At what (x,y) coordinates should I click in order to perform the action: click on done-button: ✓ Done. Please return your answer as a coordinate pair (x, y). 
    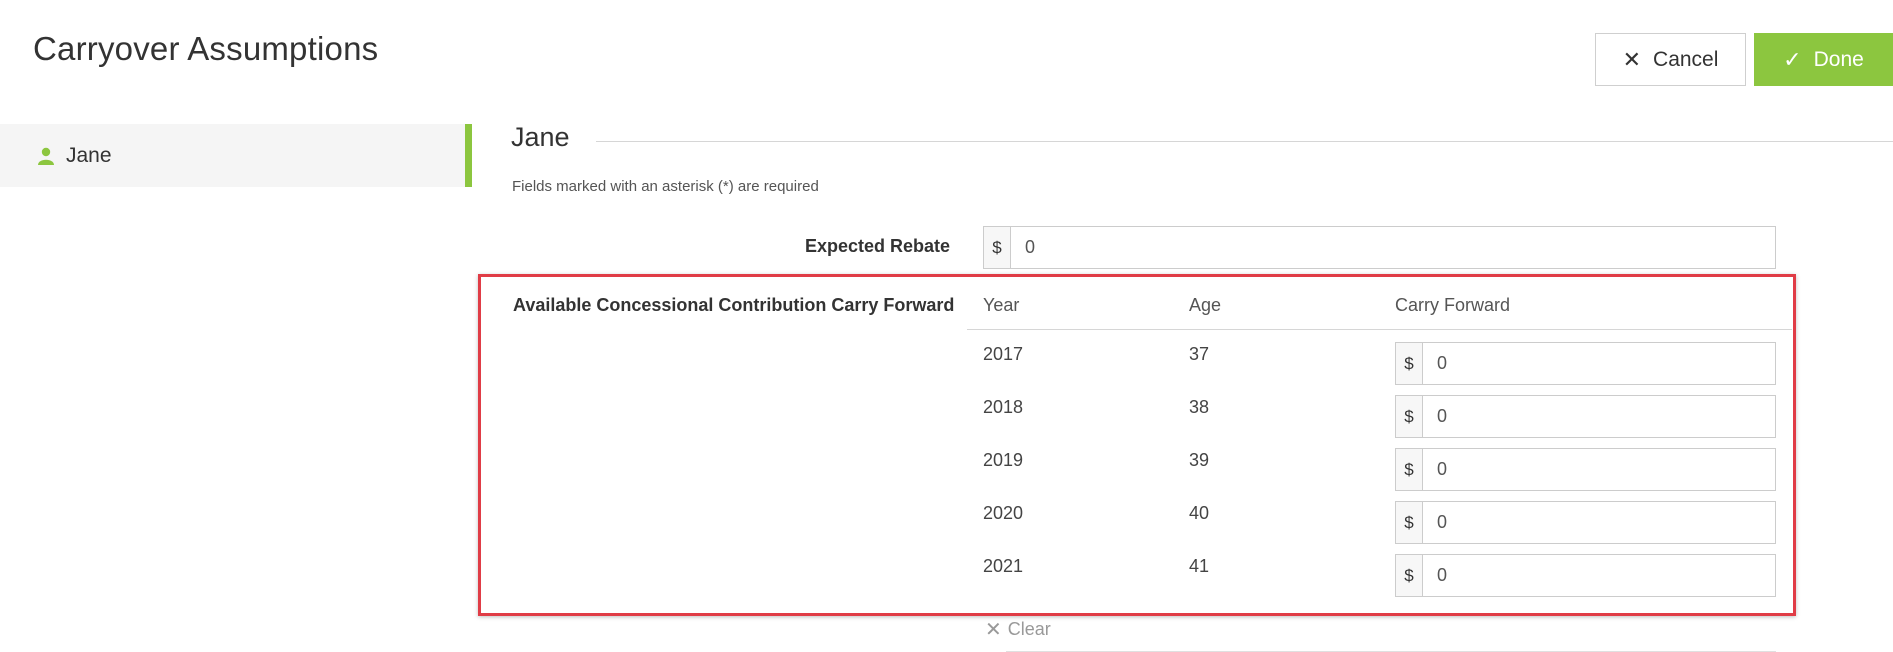
    Looking at the image, I should click on (1823, 59).